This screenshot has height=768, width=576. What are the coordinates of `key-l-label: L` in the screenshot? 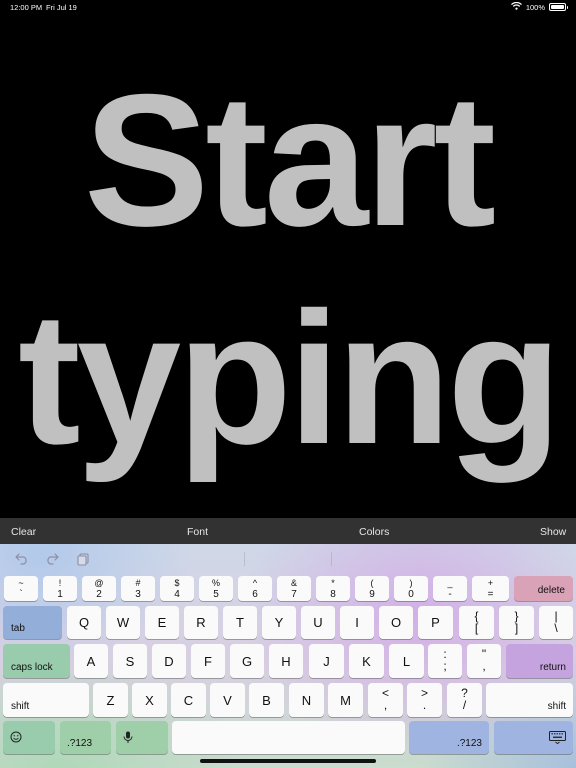 It's located at (406, 661).